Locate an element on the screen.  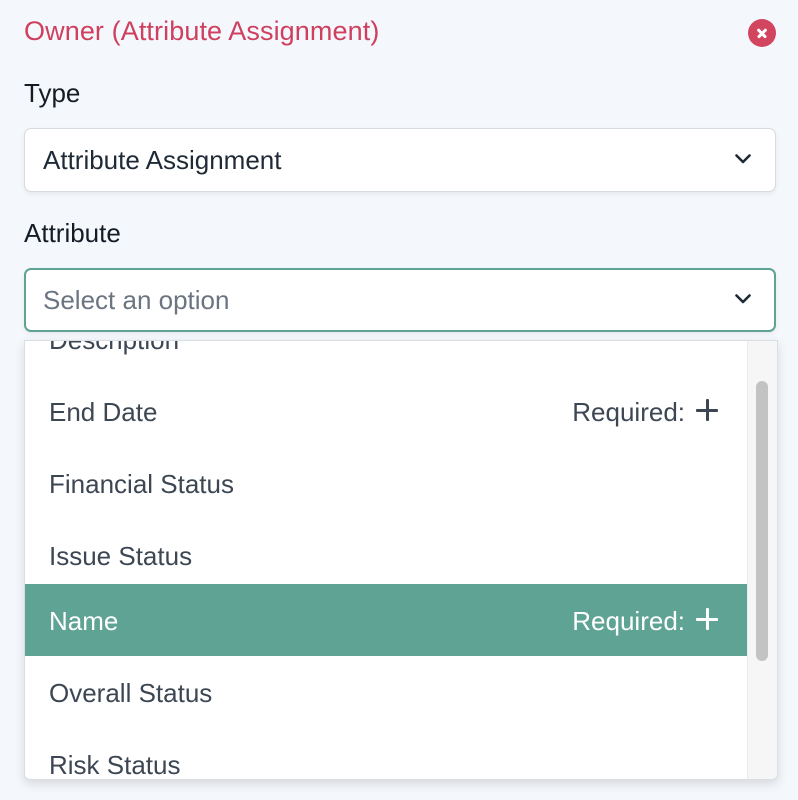
list-item-end-date: End Date Required: is located at coordinates (386, 411).